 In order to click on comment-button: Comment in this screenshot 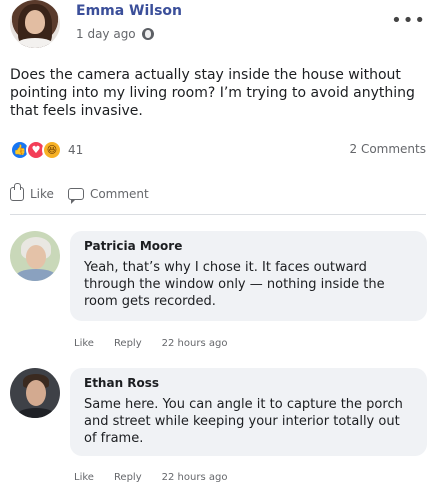, I will do `click(108, 194)`.